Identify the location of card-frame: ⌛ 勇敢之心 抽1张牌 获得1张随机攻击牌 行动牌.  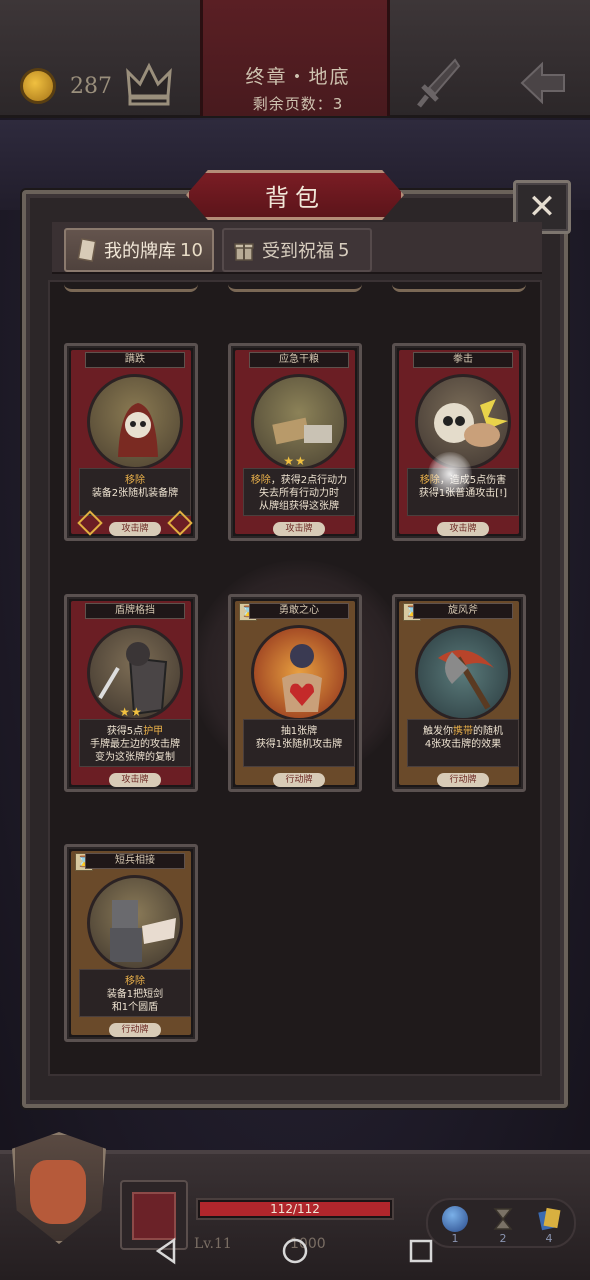
(295, 694).